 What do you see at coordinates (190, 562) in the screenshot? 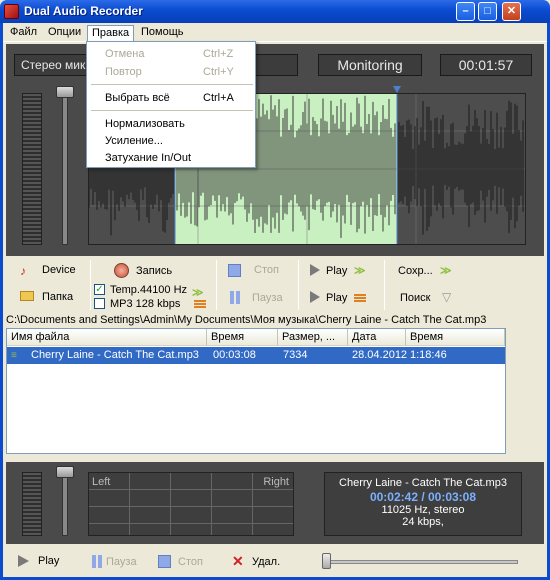
I see `player-stop-label: Стоп` at bounding box center [190, 562].